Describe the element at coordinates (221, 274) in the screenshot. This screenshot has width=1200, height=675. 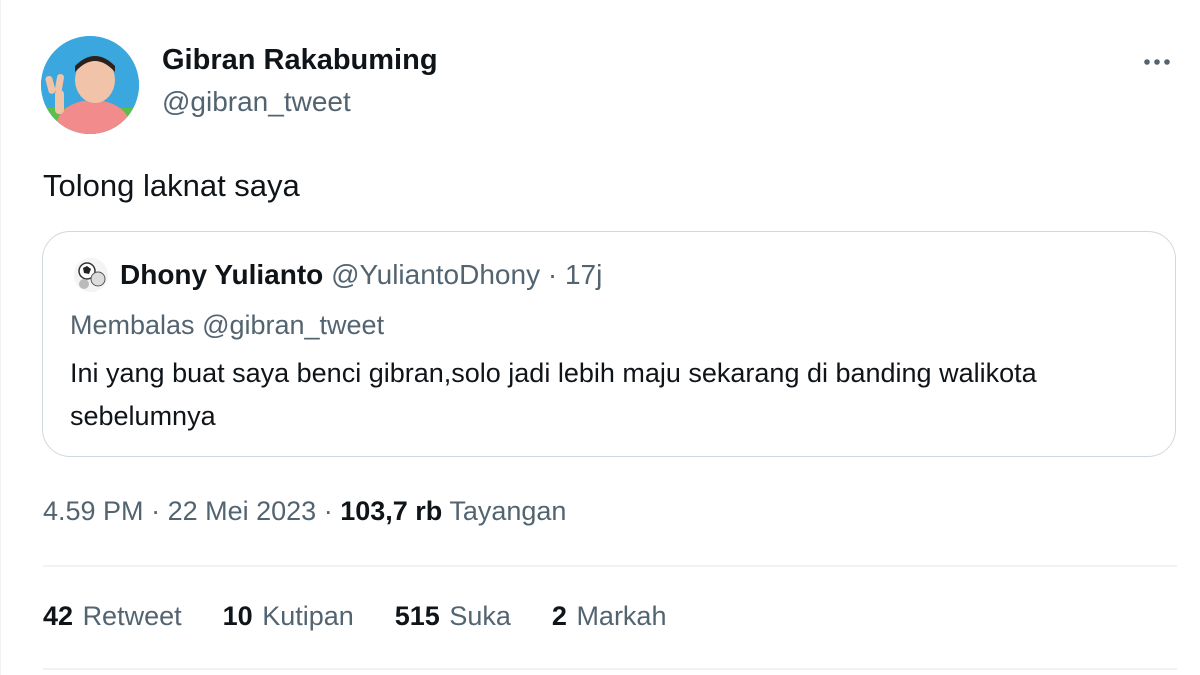
I see `quote-author-name: Dhony Yulianto` at that location.